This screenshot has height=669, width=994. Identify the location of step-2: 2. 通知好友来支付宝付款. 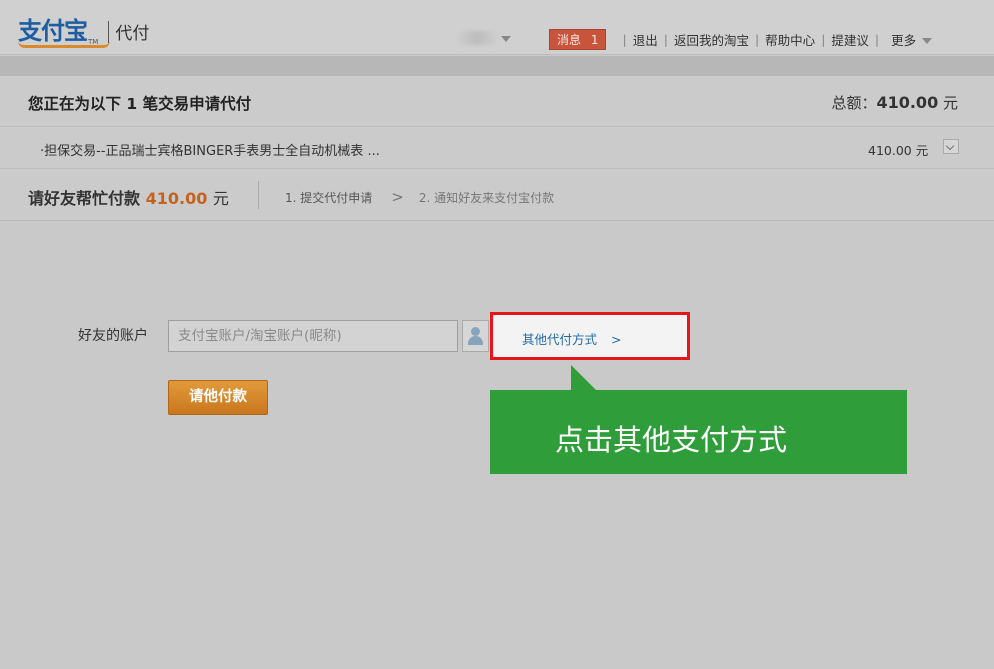
(486, 197).